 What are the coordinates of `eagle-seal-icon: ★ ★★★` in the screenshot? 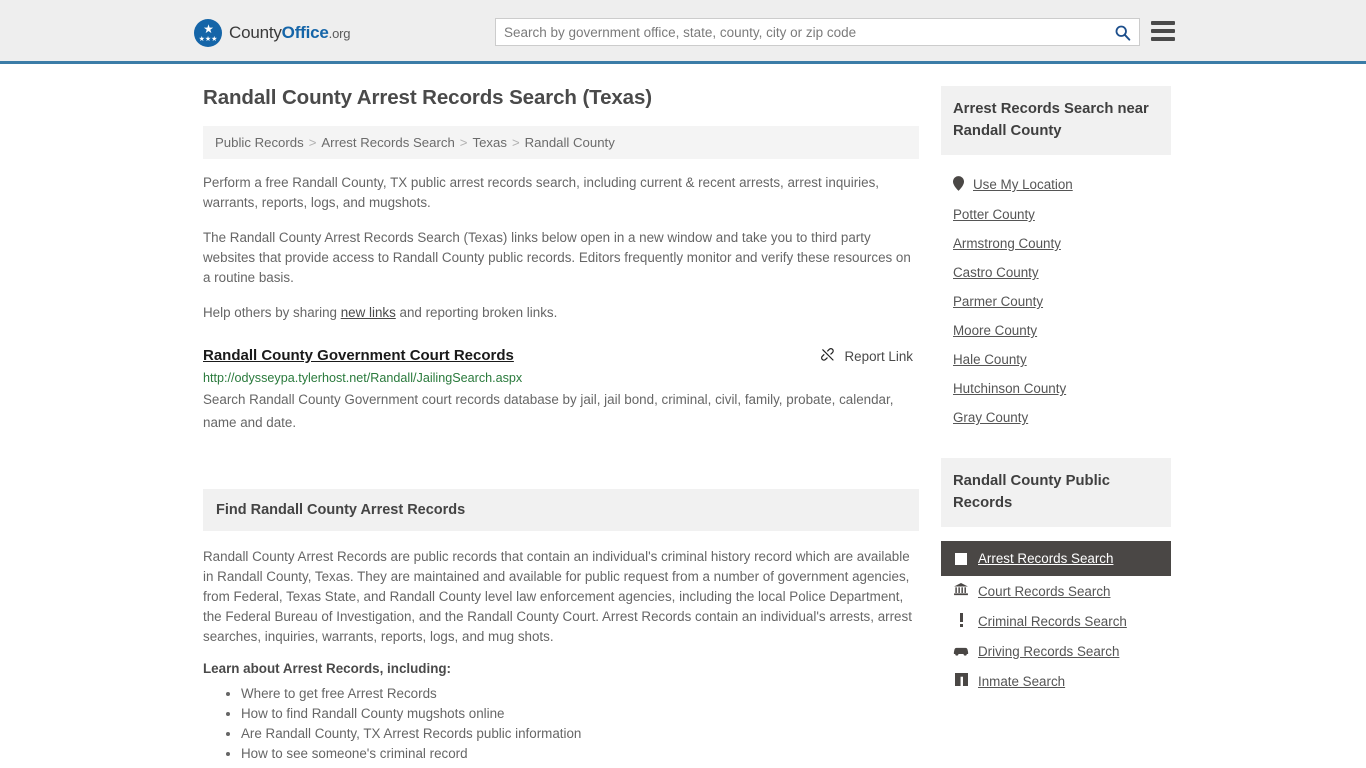 It's located at (208, 33).